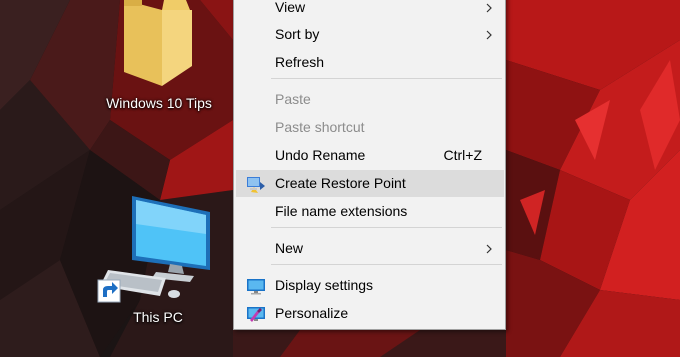  I want to click on computer-icon, so click(153, 249).